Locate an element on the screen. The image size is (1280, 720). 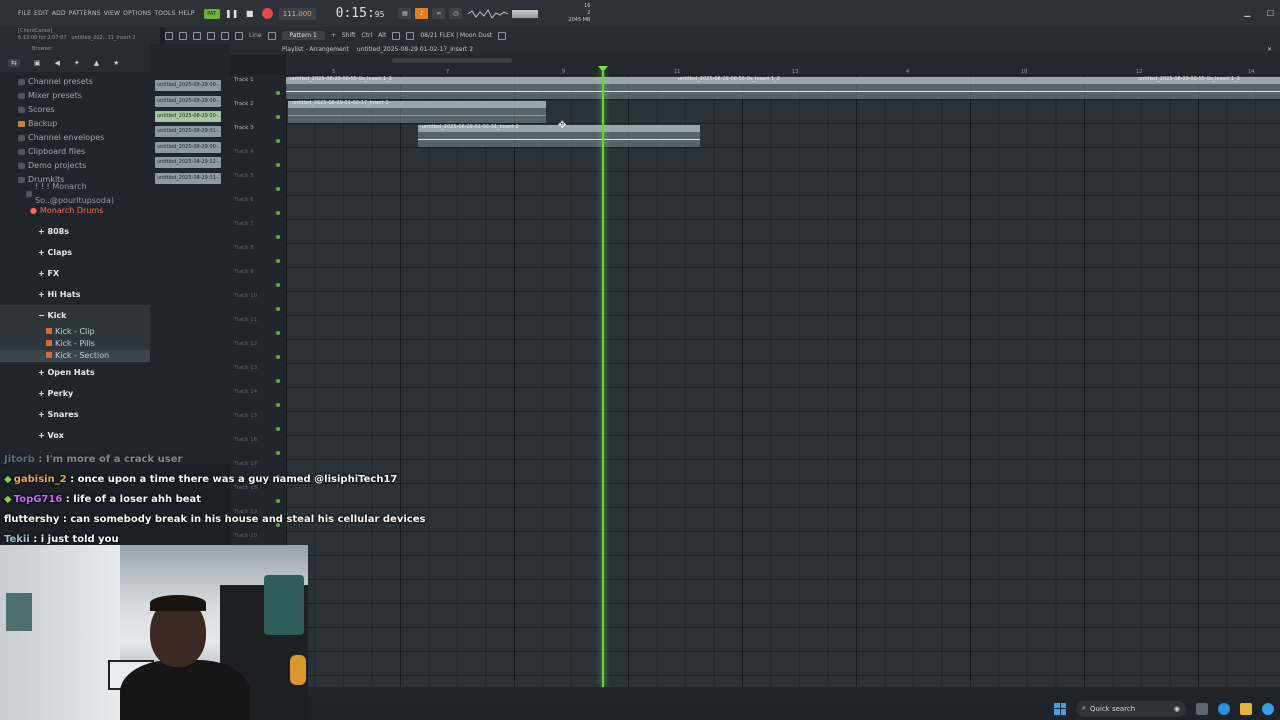
news-ticker: 08/21 FLEX | Moon Dust is located at coordinates (456, 35).